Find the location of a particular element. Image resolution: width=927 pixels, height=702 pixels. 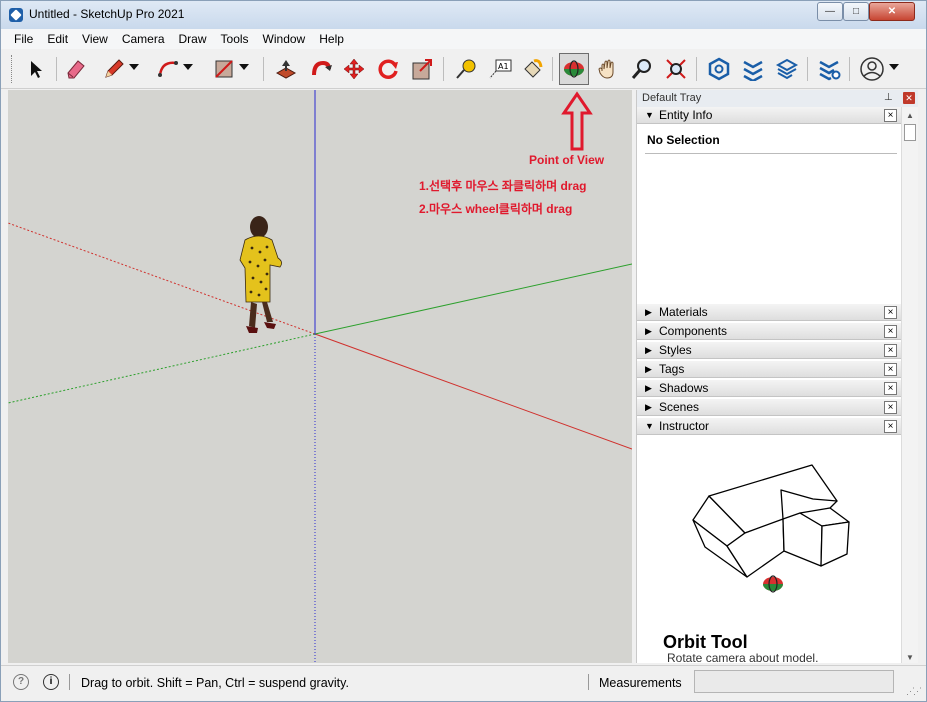

orbit-tool-icon is located at coordinates (574, 69).